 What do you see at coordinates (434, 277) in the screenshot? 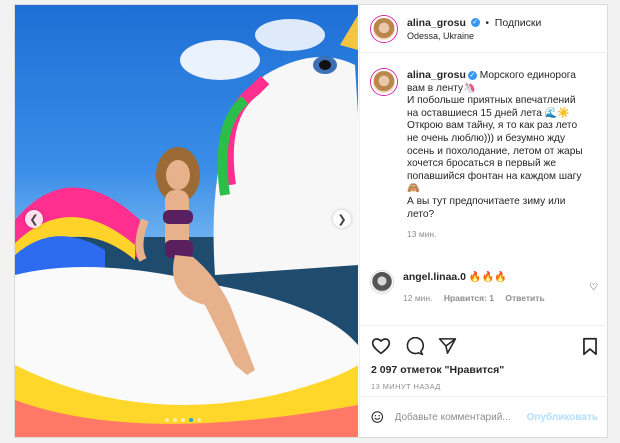
I see `commenter-username: angel.linaa.0` at bounding box center [434, 277].